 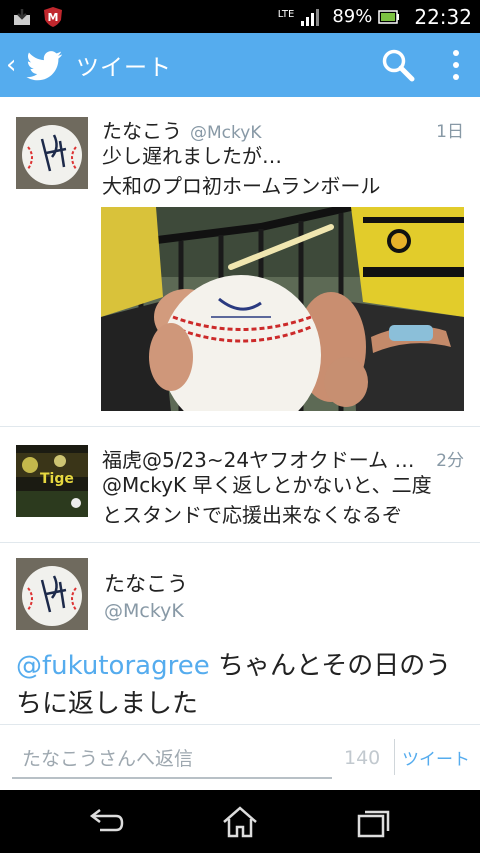 I want to click on recent-apps-nav-icon, so click(x=374, y=822).